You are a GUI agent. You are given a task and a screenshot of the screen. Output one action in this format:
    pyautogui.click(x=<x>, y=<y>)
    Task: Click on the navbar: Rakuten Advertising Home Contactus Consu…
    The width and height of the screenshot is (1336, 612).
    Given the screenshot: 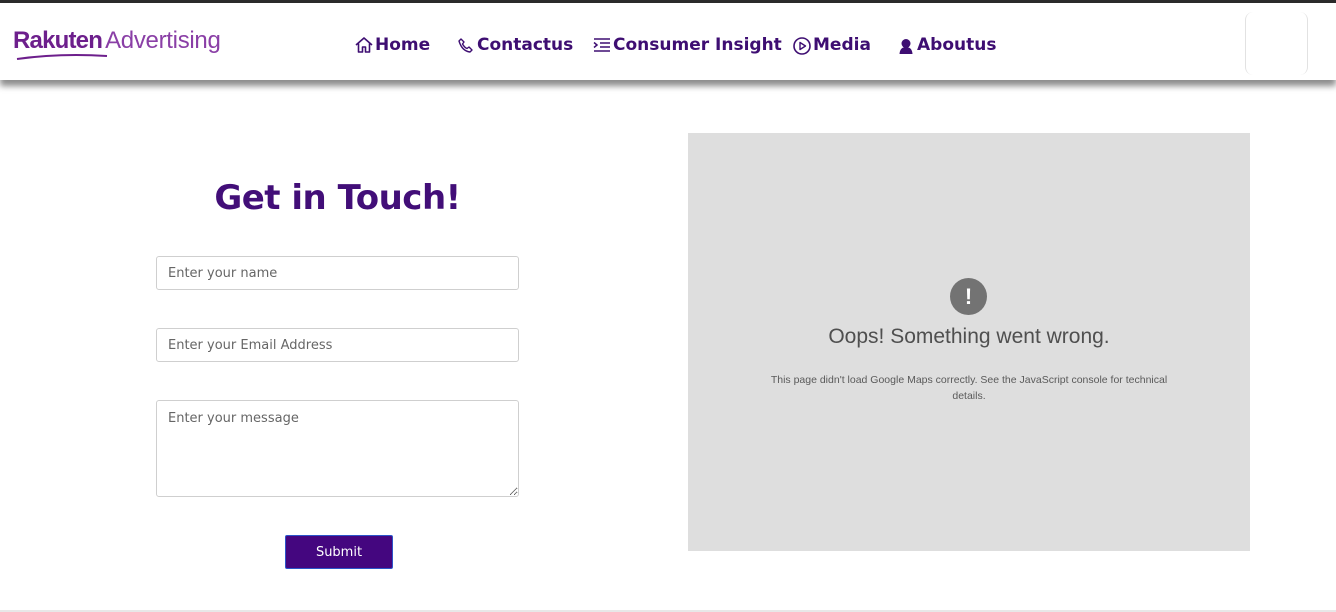 What is the action you would take?
    pyautogui.click(x=668, y=41)
    